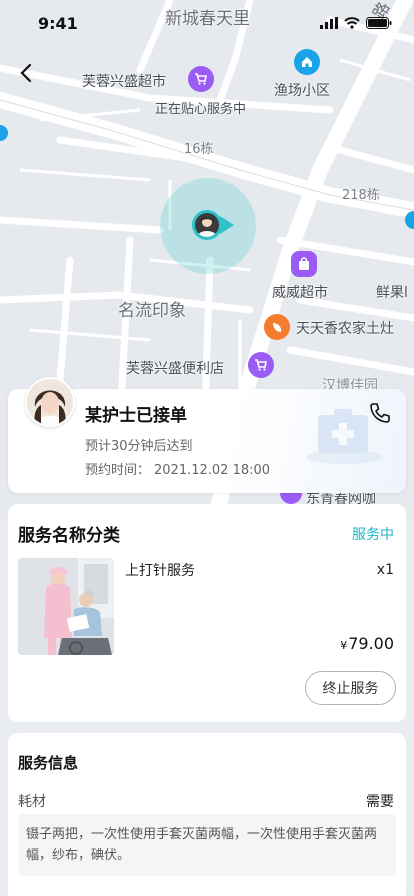 This screenshot has width=414, height=896. Describe the element at coordinates (380, 802) in the screenshot. I see `material-value: 需要` at that location.